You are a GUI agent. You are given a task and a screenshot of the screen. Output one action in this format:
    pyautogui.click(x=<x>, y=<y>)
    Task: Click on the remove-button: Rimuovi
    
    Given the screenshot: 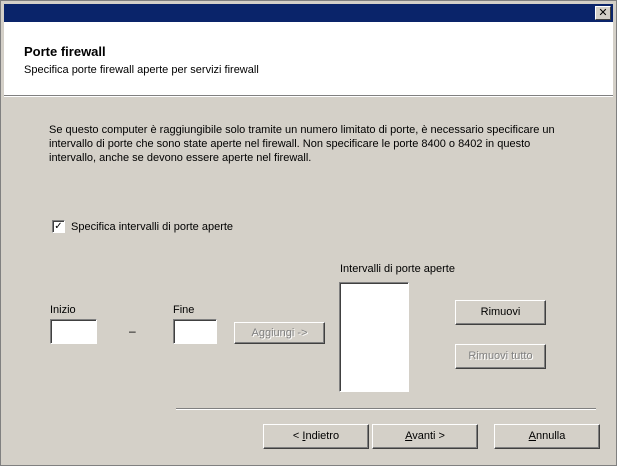 What is the action you would take?
    pyautogui.click(x=500, y=312)
    